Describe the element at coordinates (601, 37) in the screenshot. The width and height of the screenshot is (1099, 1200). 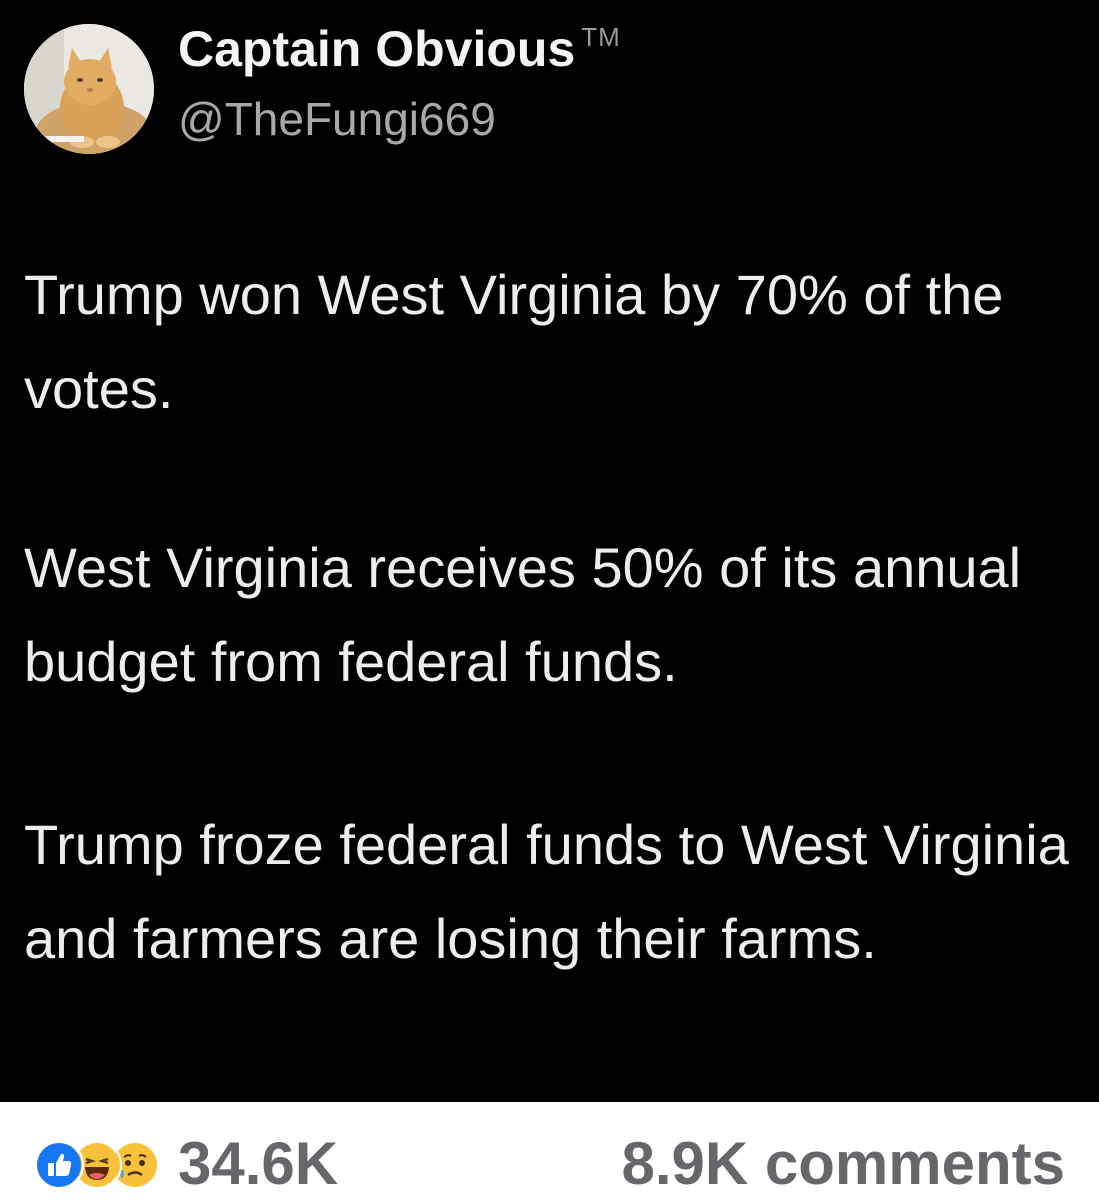
I see `trademark-label: TM` at that location.